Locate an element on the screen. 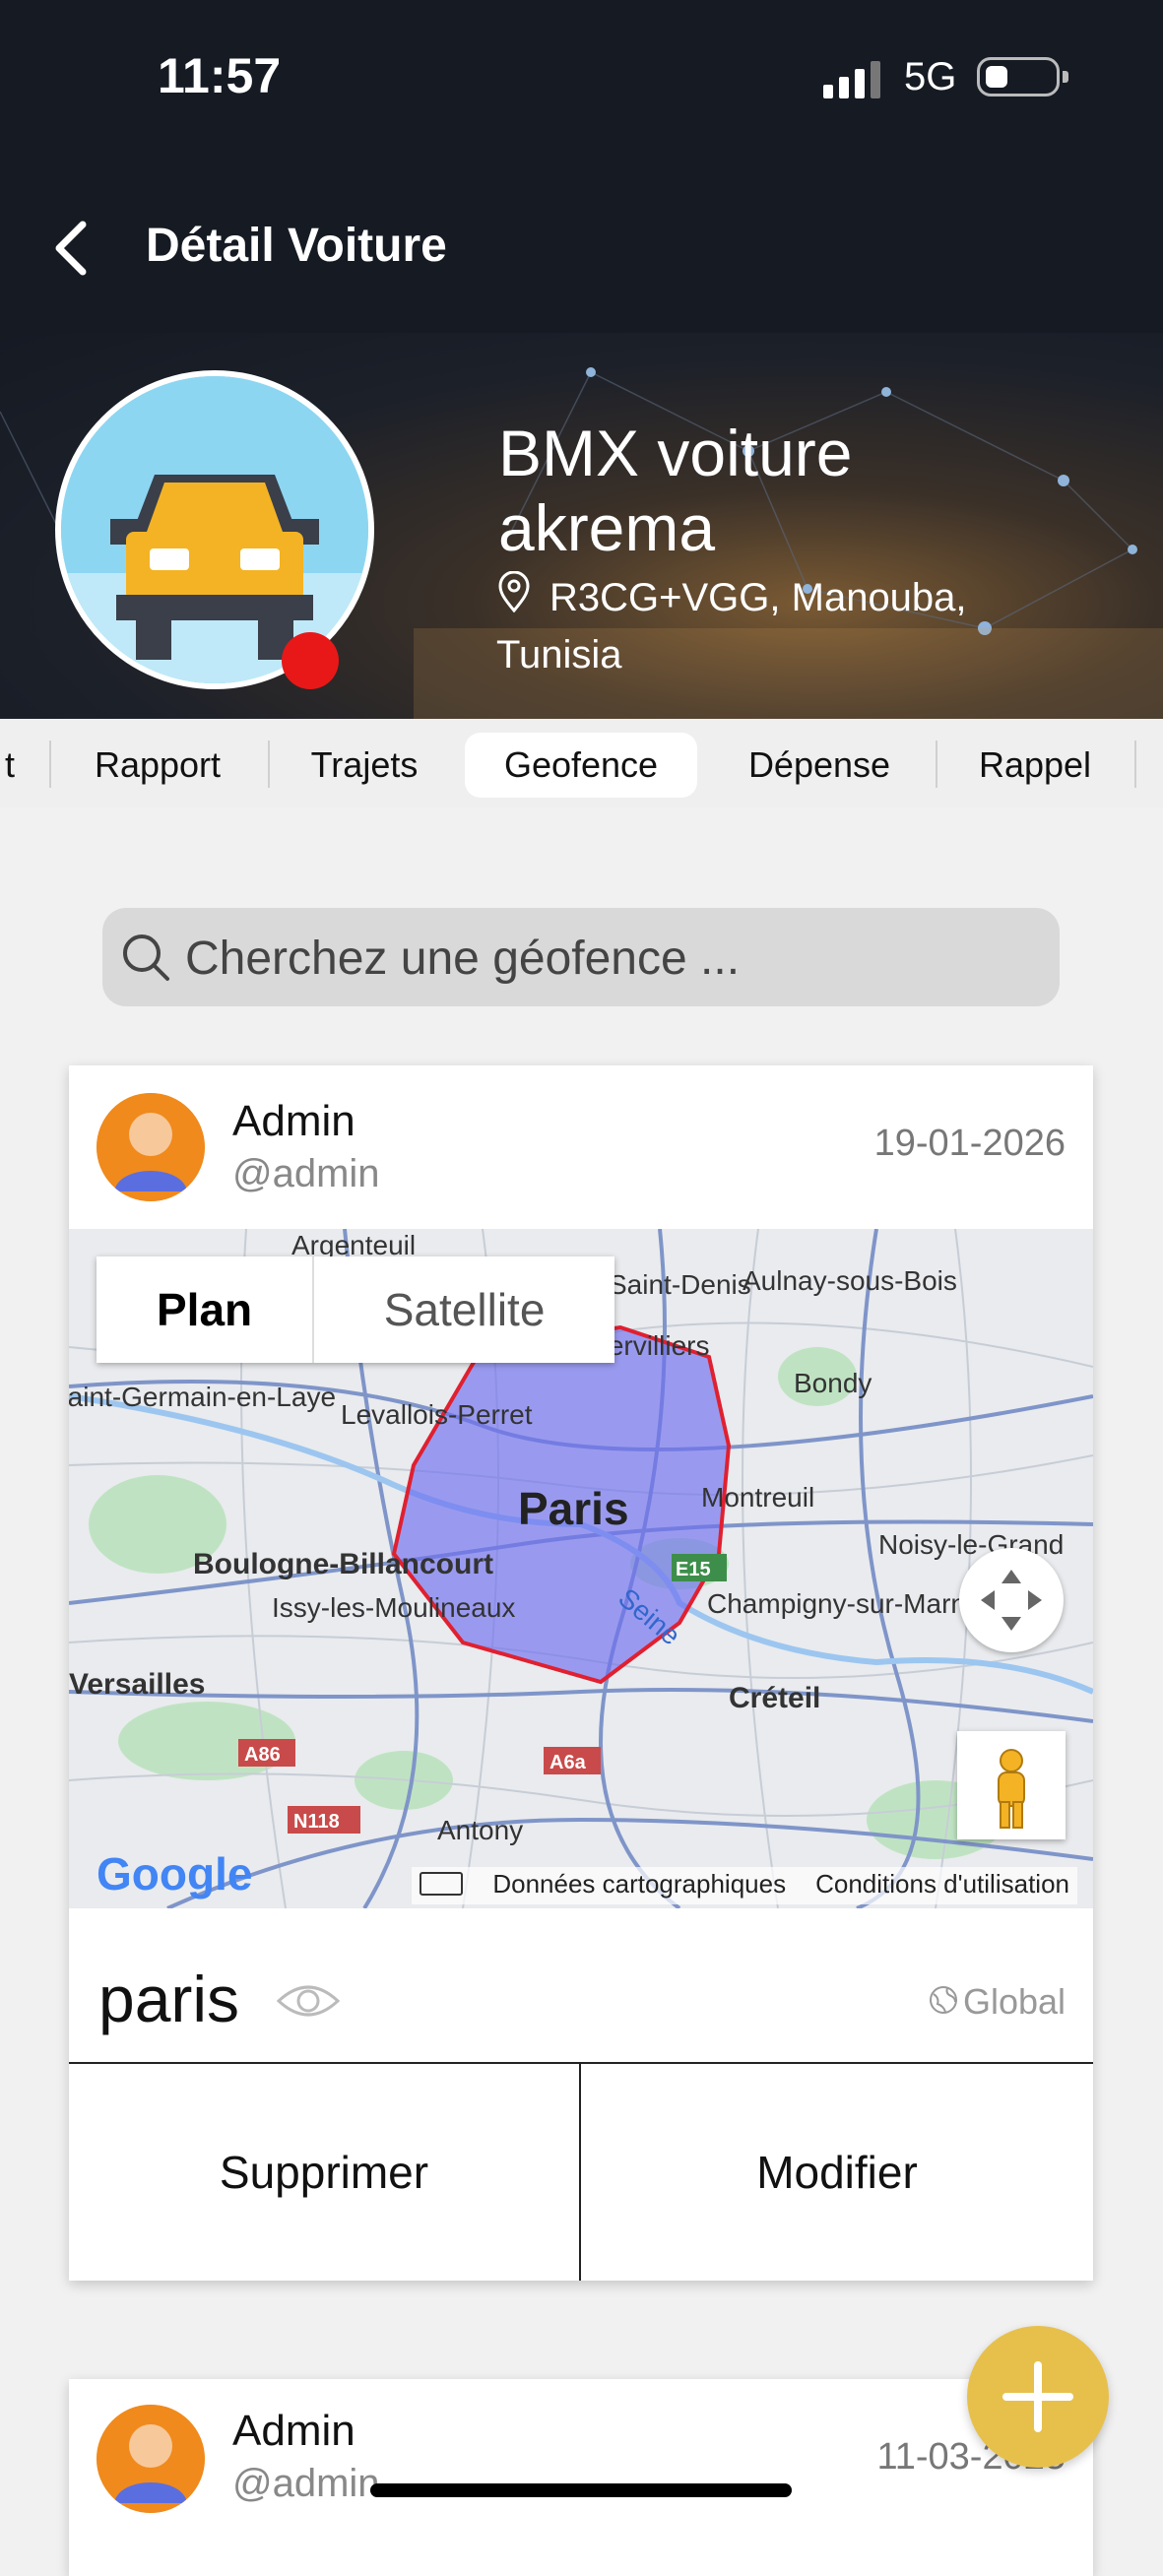  vehicle-name: BMX voiture akrema is located at coordinates (675, 490).